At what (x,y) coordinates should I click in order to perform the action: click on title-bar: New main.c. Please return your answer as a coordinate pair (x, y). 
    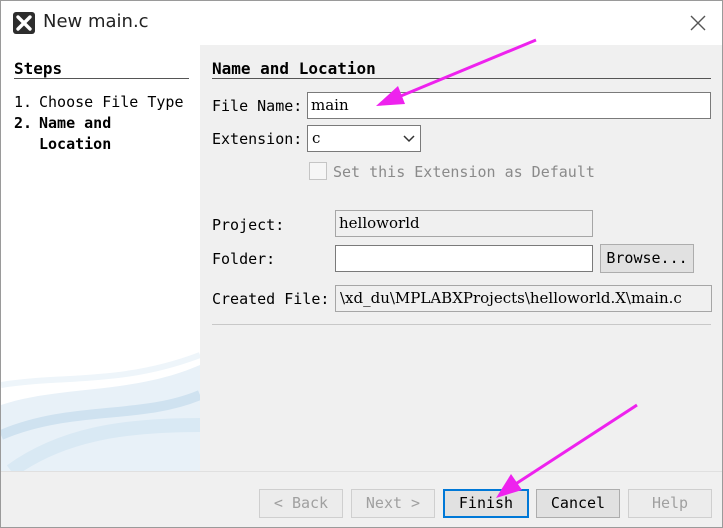
    Looking at the image, I should click on (361, 23).